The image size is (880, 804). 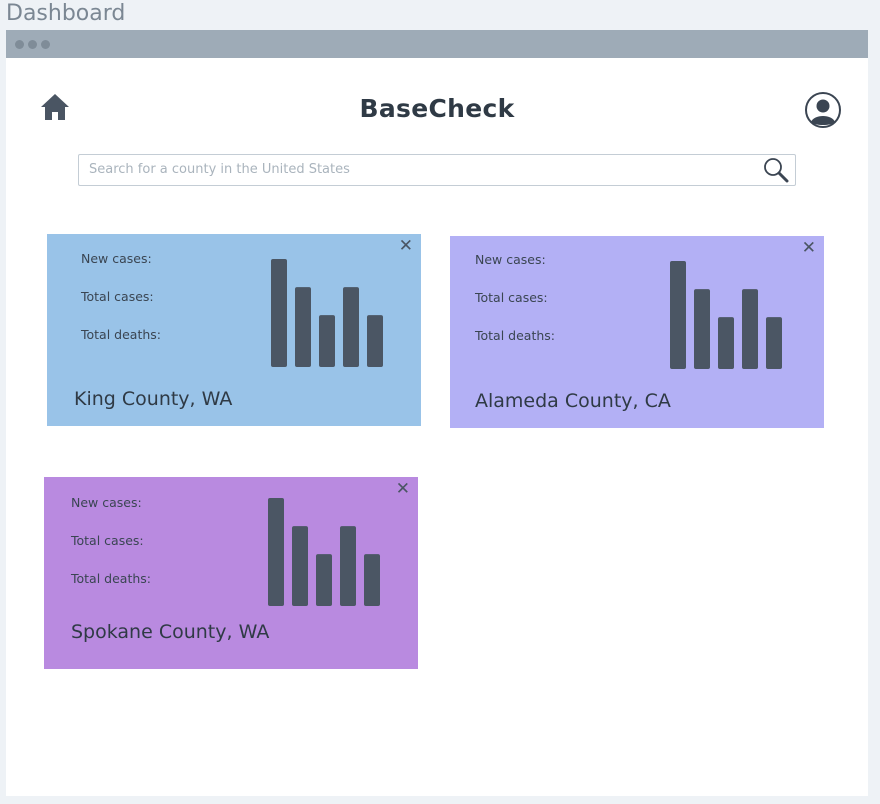 I want to click on user-icon, so click(x=823, y=110).